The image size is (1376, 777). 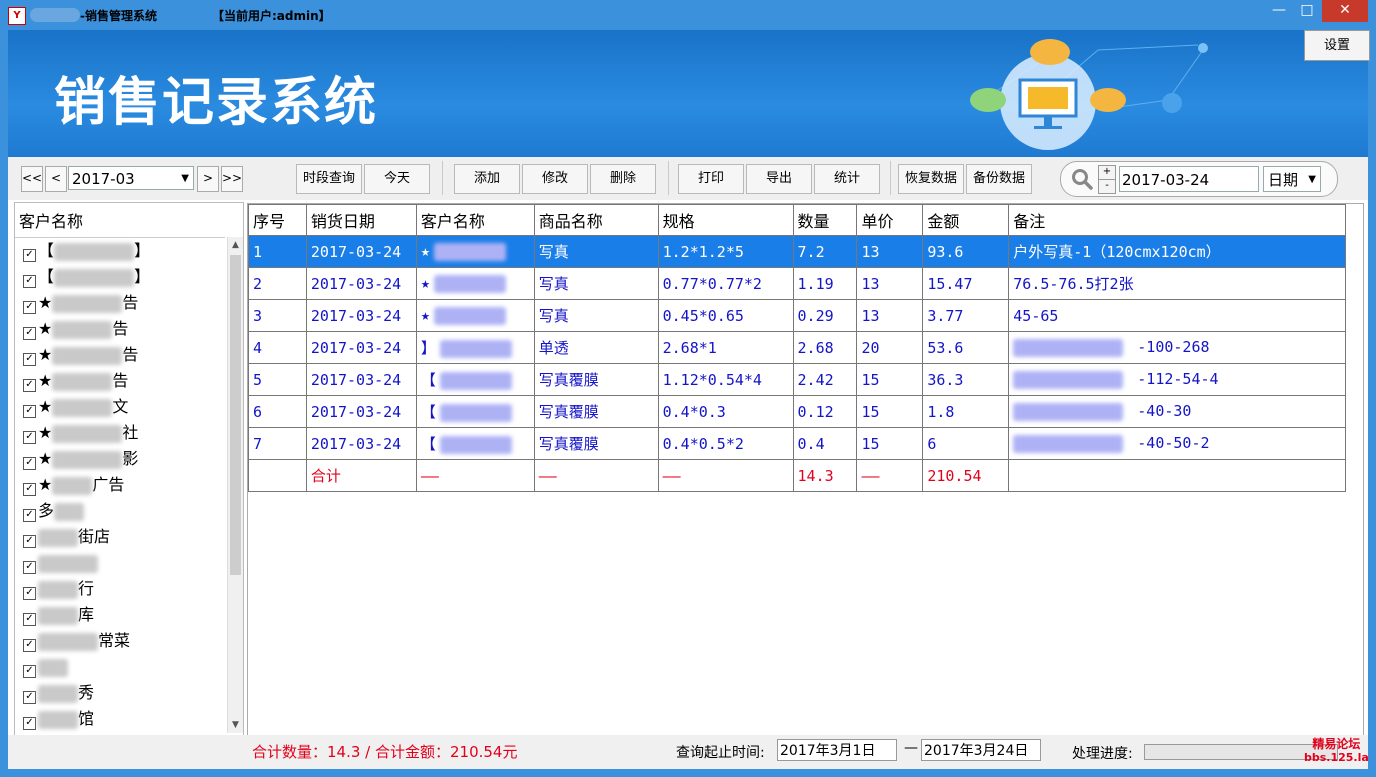 I want to click on cell-no: 4, so click(x=277, y=347).